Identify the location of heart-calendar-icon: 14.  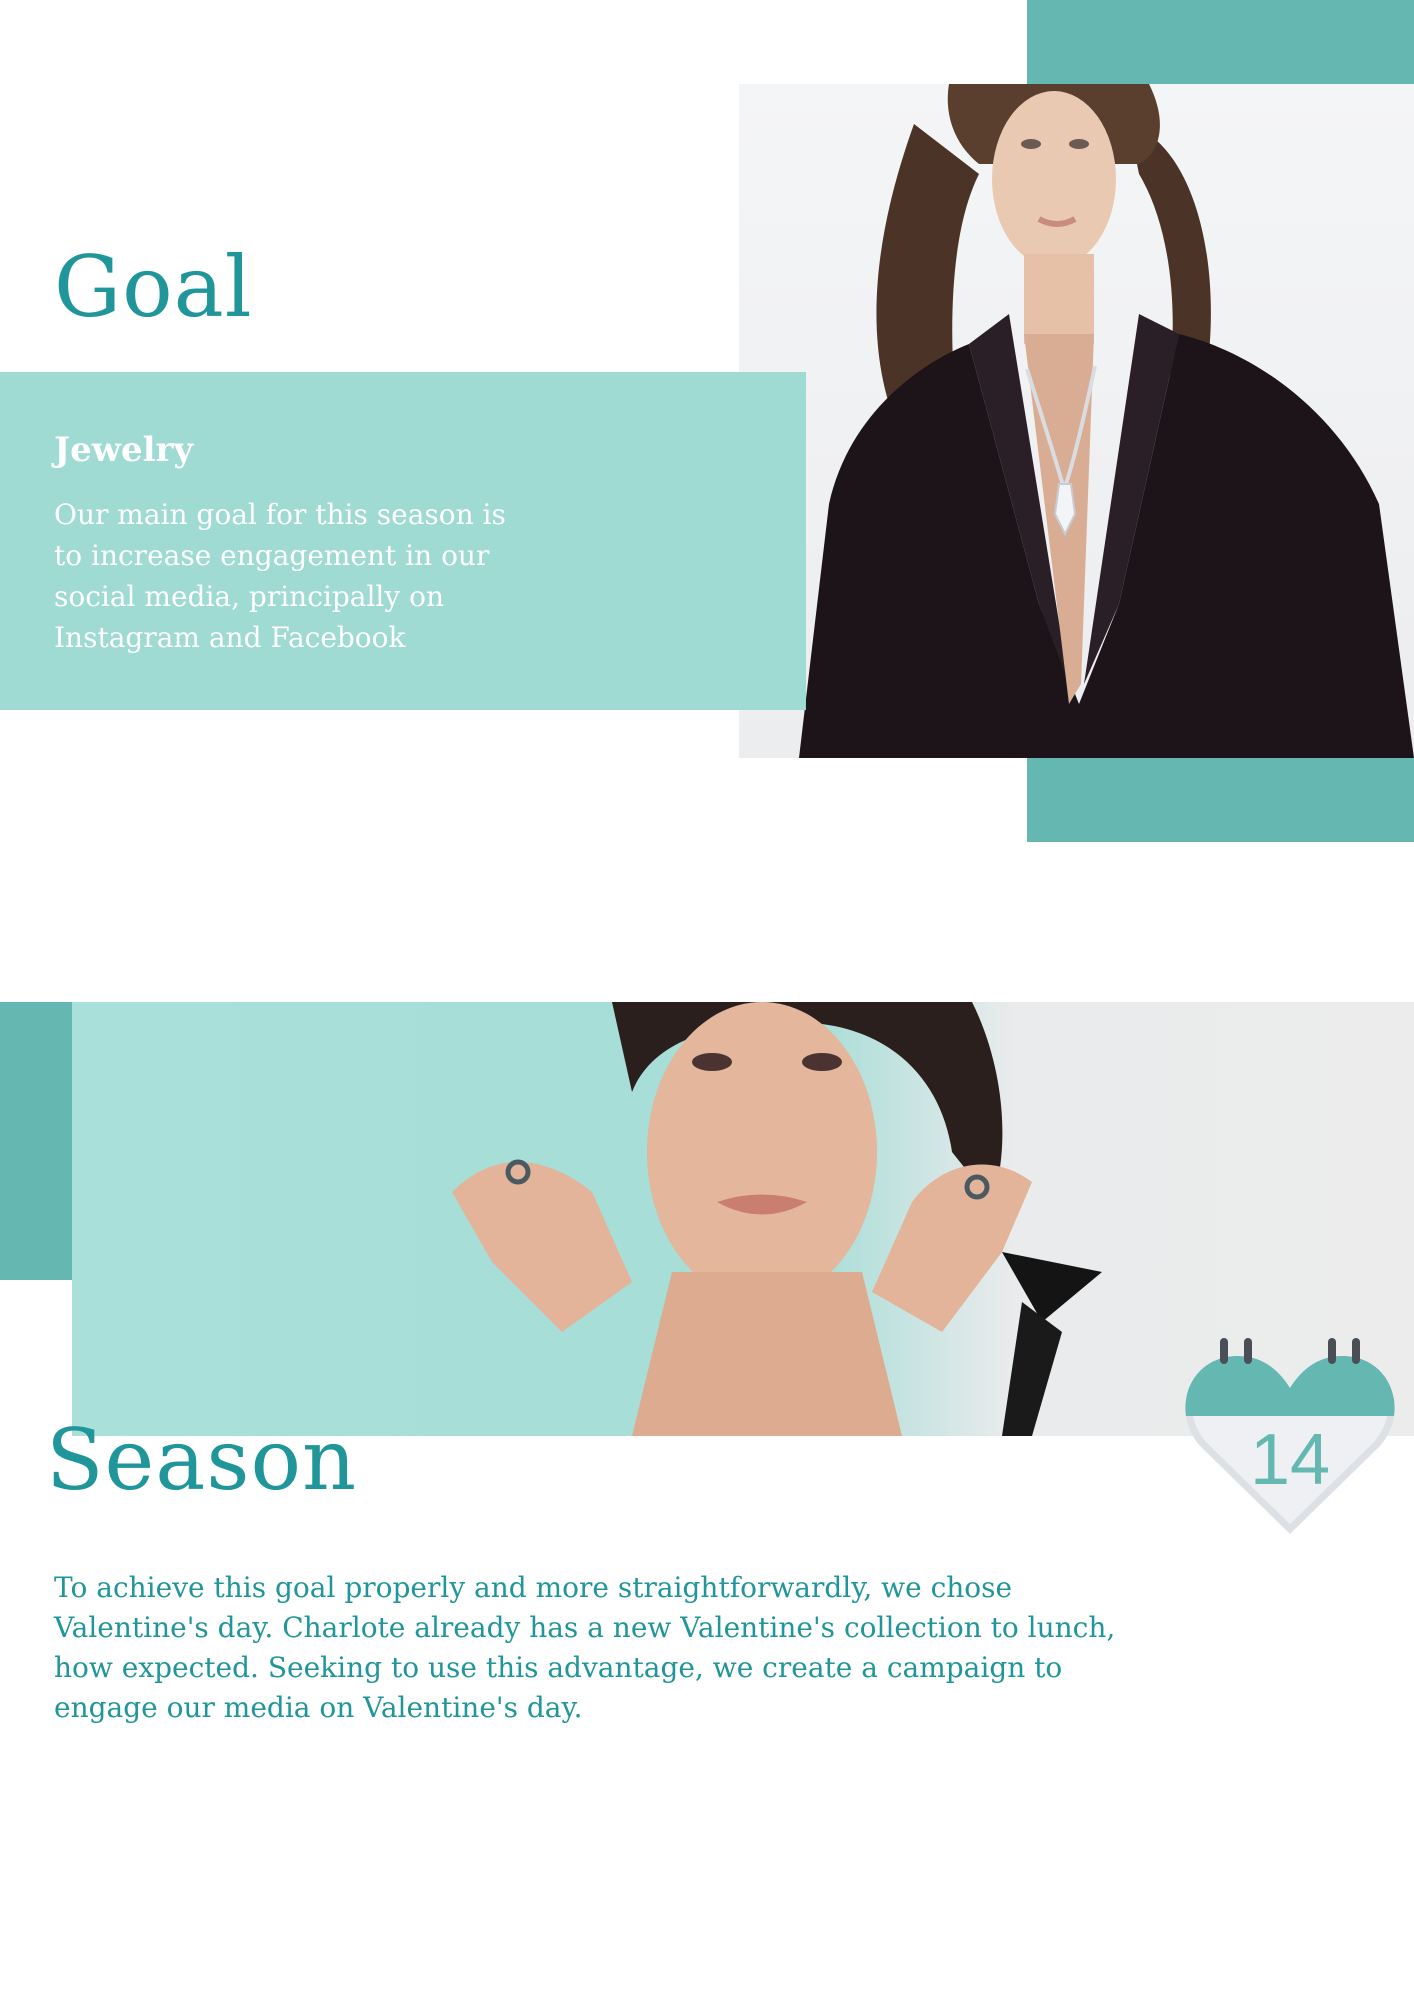
(1290, 1438).